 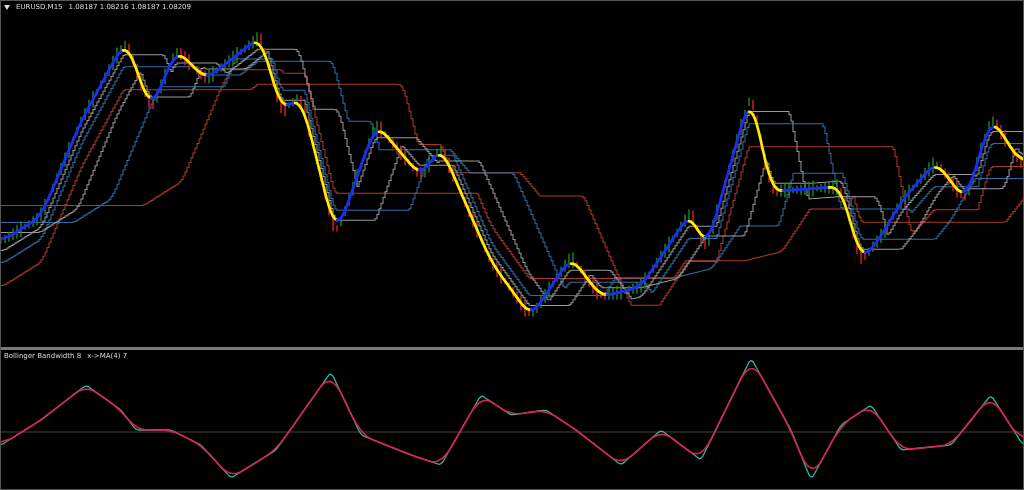 I want to click on triangle-icon, so click(x=7, y=7).